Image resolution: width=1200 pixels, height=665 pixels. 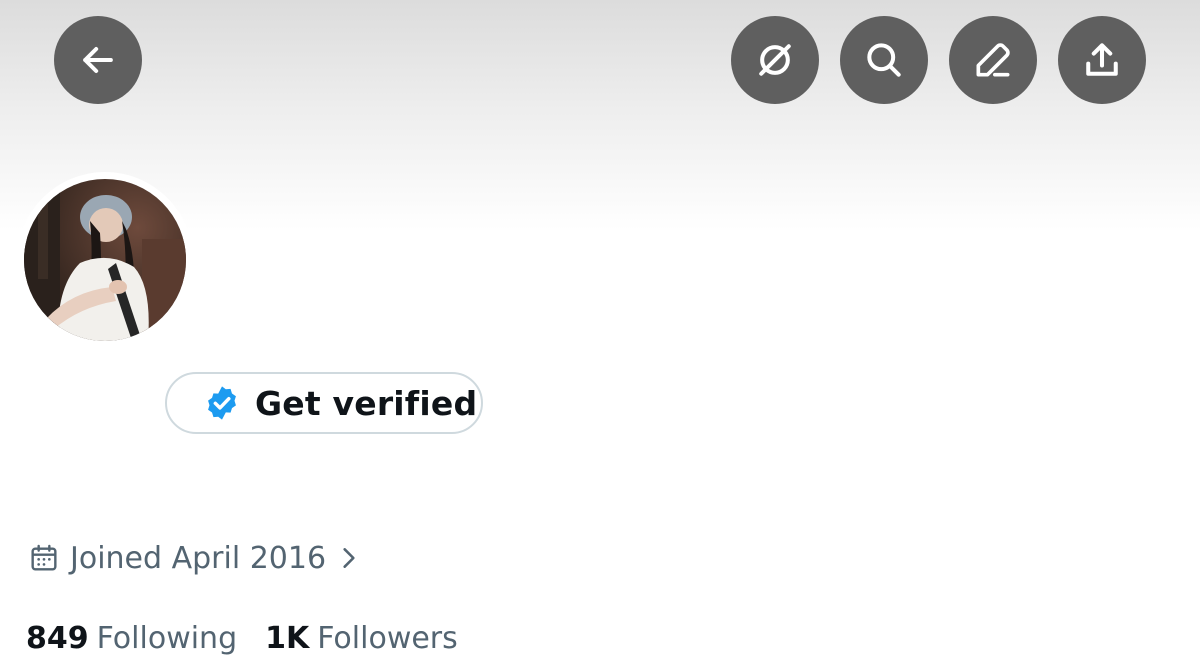 I want to click on back-button, so click(x=98, y=60).